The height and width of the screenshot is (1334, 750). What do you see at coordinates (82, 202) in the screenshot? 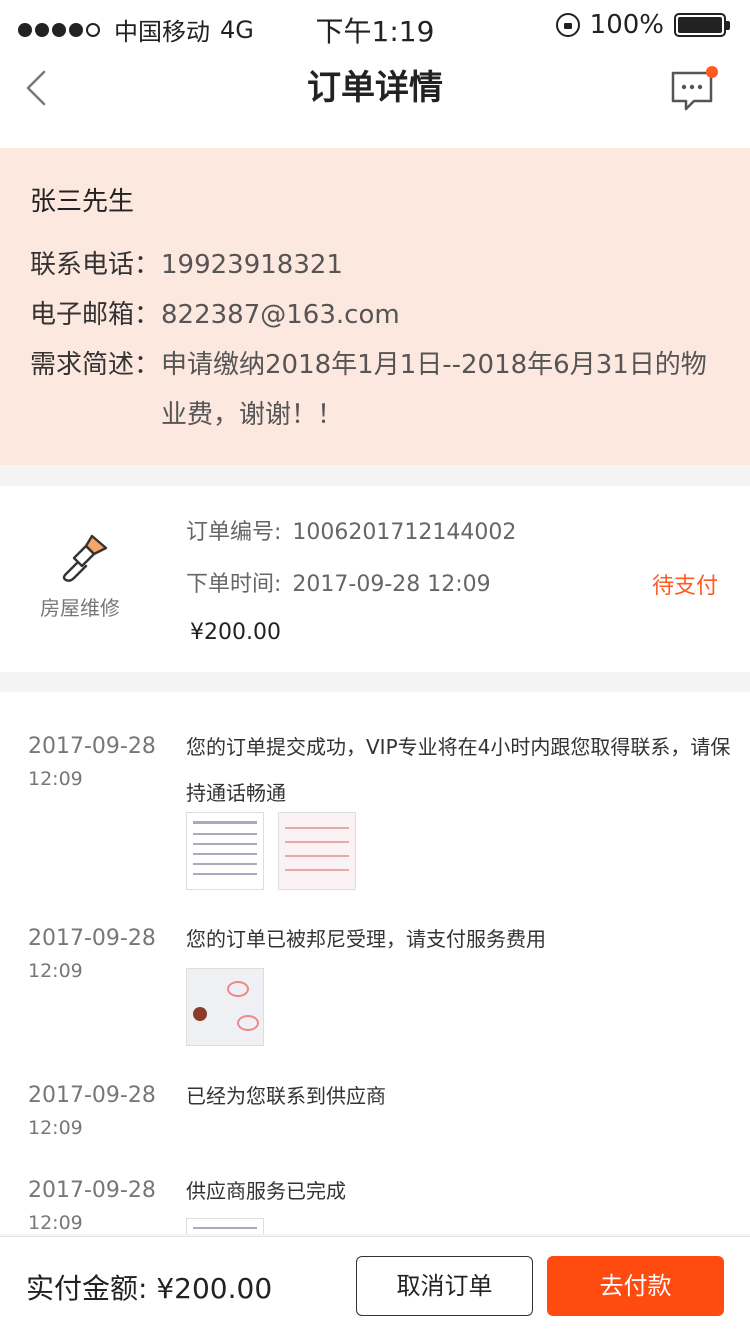
I see `customer-name: 张三先生` at bounding box center [82, 202].